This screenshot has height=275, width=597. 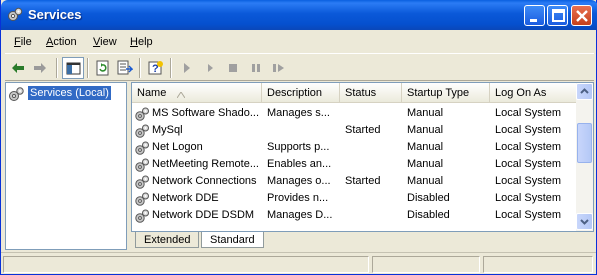 I want to click on vertical-scrollbar, so click(x=584, y=157).